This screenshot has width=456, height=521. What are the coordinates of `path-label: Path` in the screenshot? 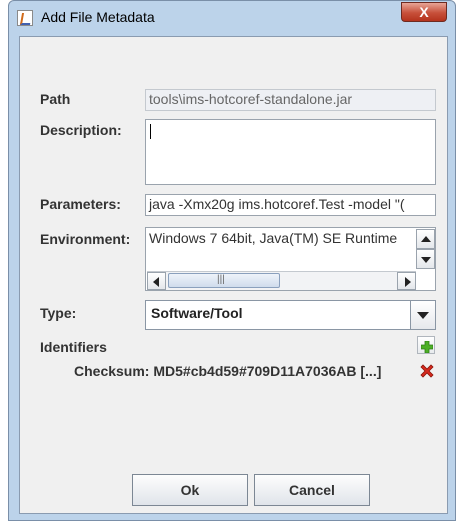 It's located at (55, 99).